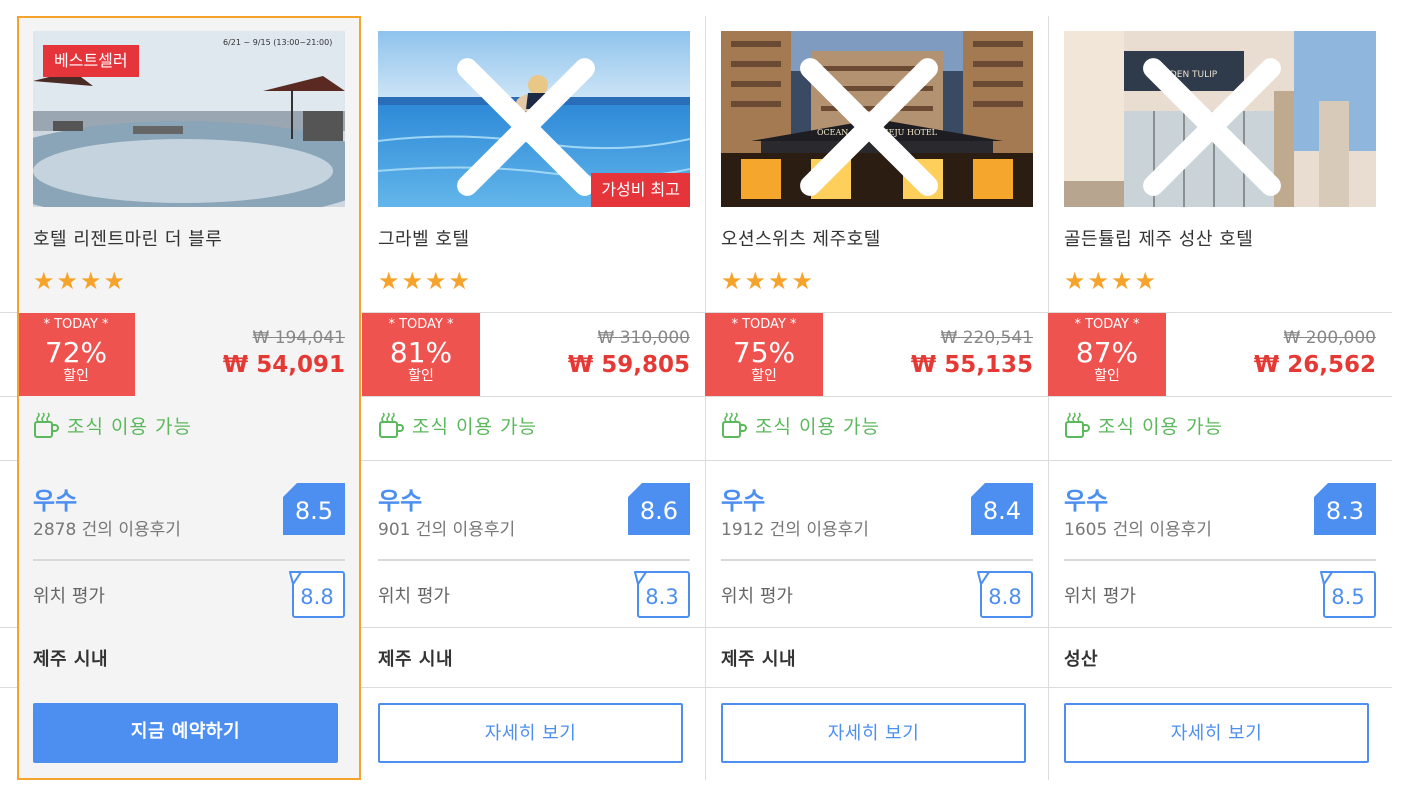 Image resolution: width=1406 pixels, height=799 pixels. What do you see at coordinates (314, 509) in the screenshot?
I see `review-score-badge: 8.5` at bounding box center [314, 509].